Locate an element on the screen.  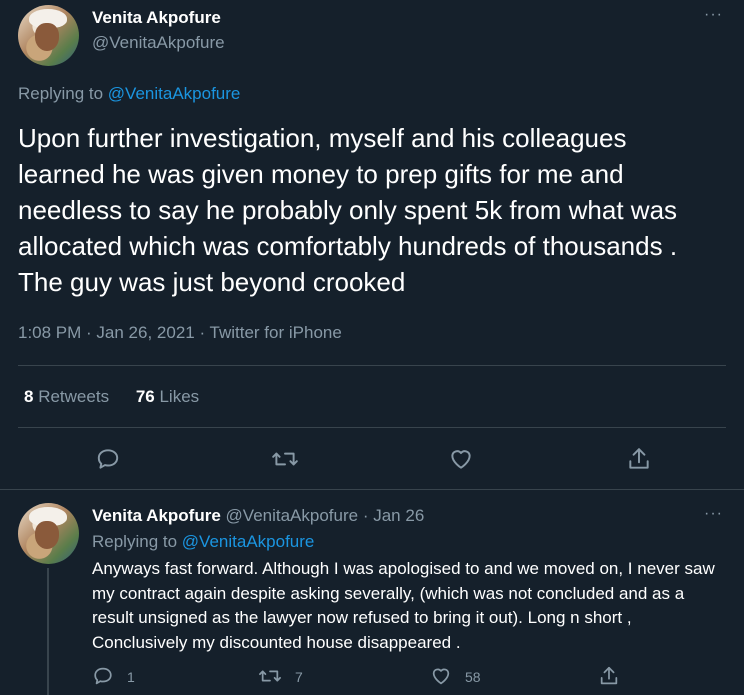
main-avatar is located at coordinates (48, 35).